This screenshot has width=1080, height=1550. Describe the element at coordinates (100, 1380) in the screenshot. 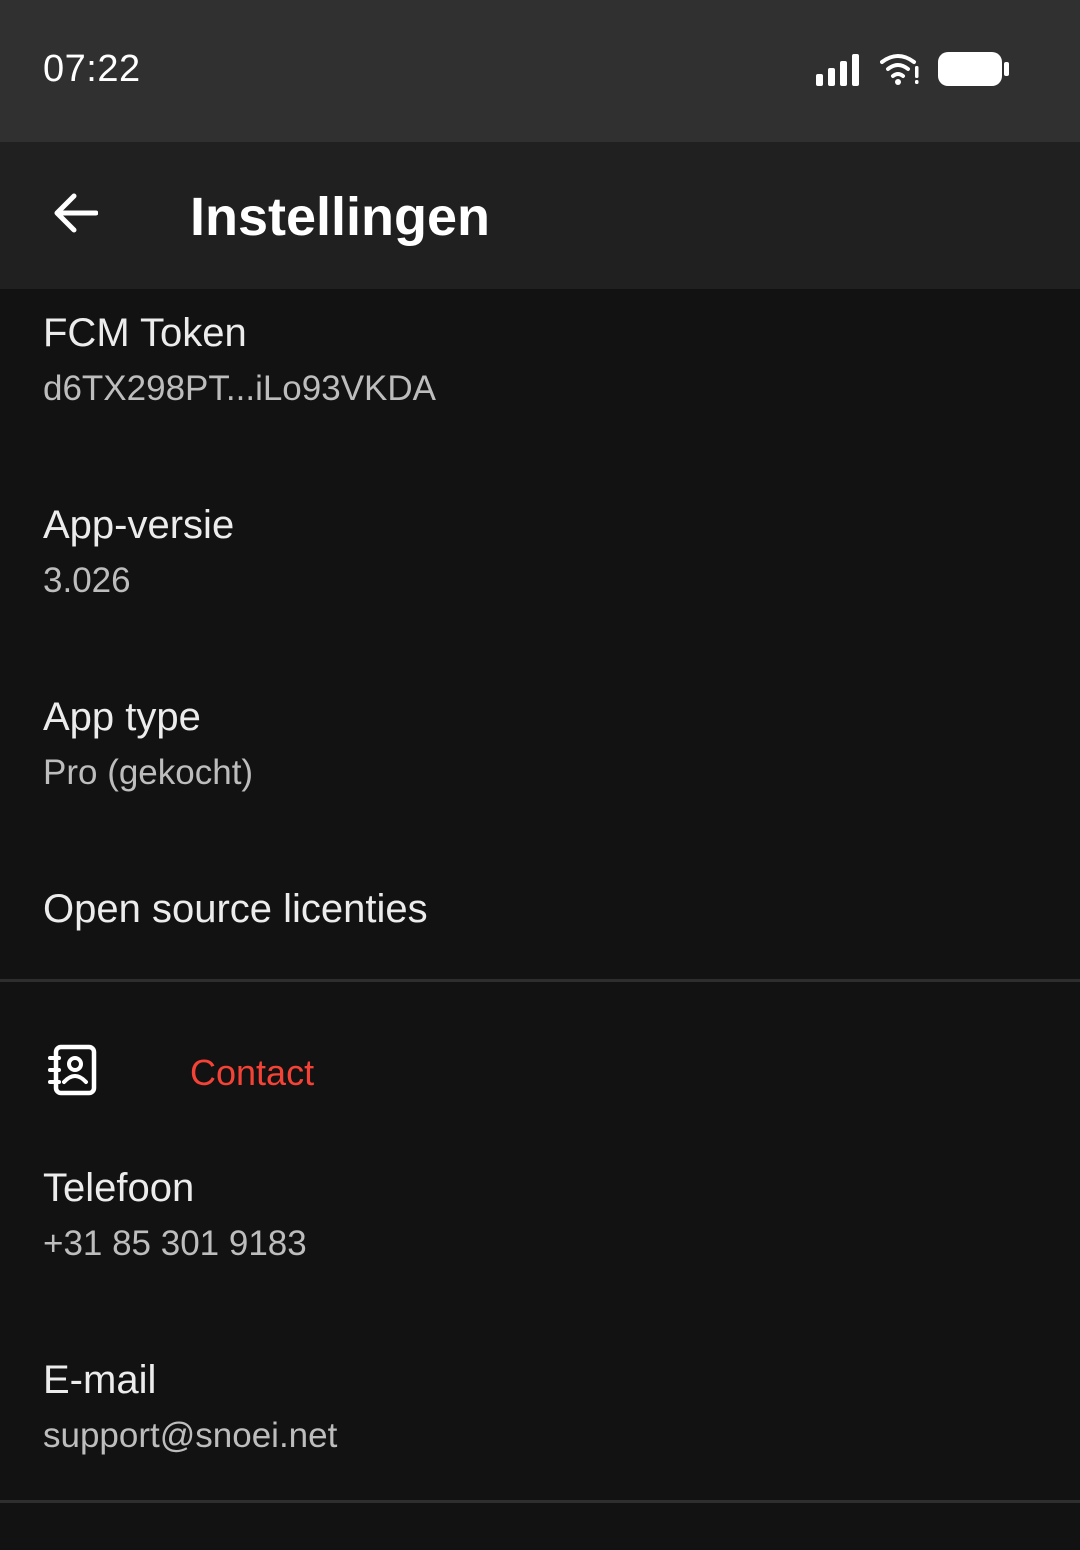

I see `pref-title: E-mail` at that location.